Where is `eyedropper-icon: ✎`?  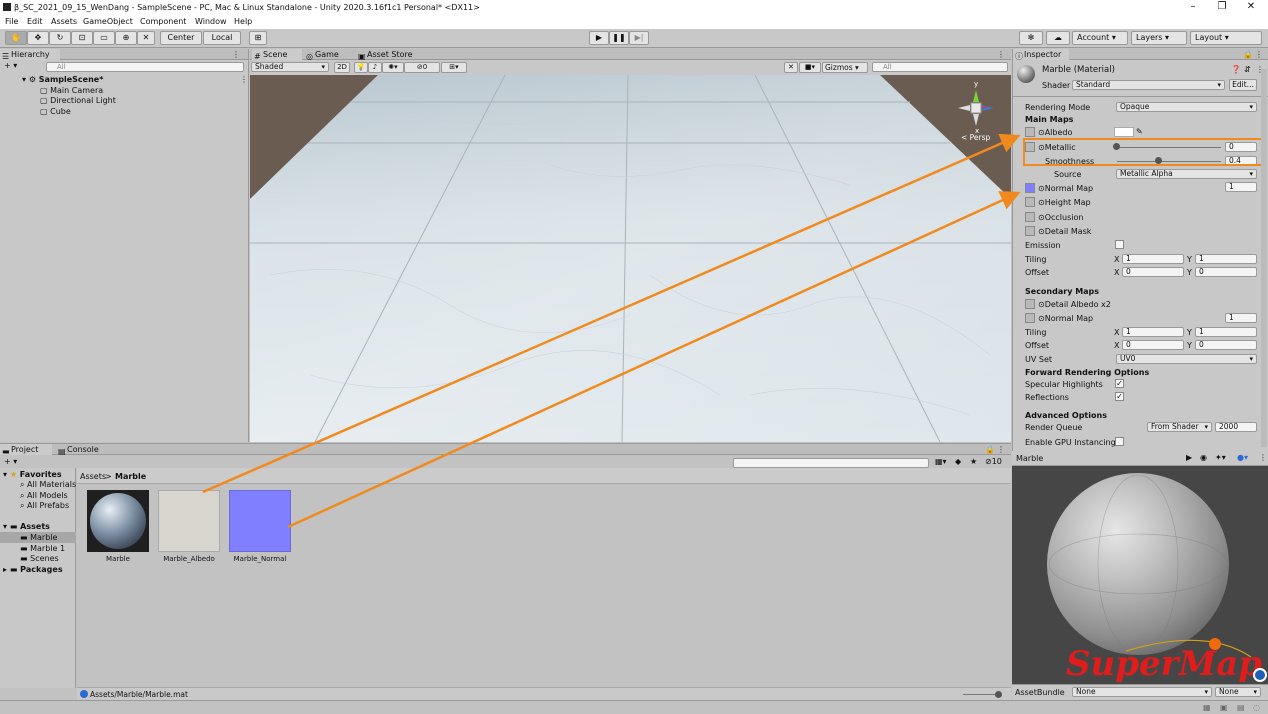 eyedropper-icon: ✎ is located at coordinates (1139, 131).